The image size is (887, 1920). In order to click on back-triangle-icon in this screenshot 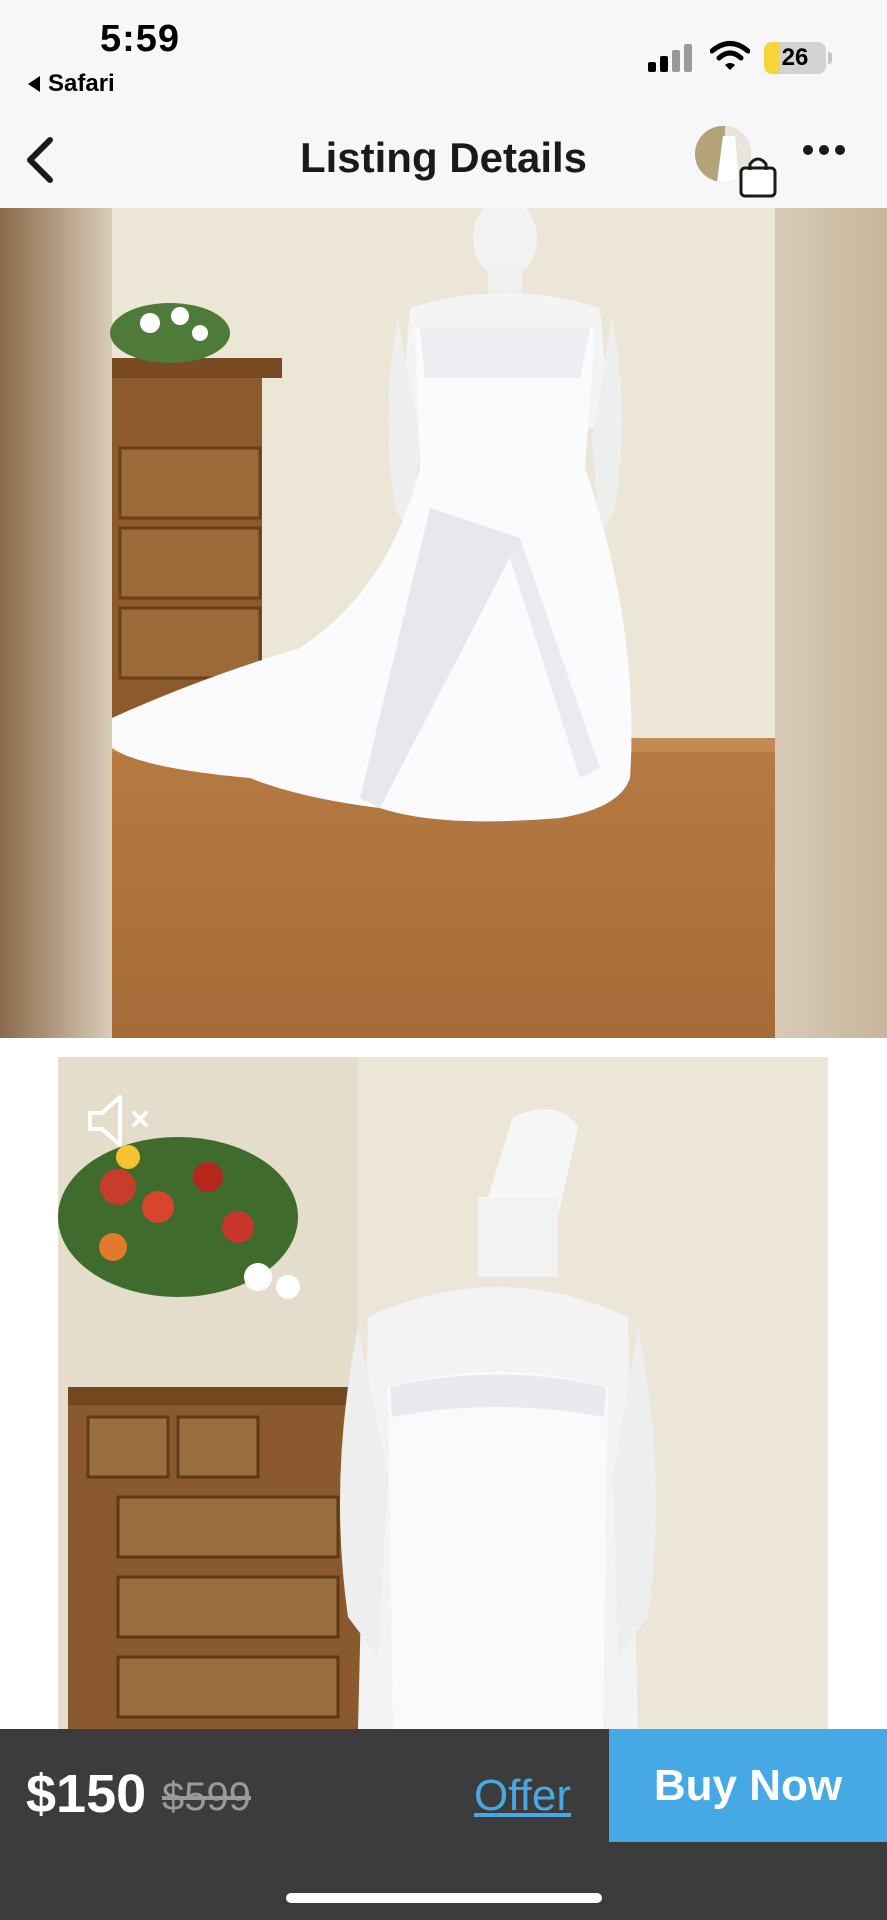, I will do `click(34, 84)`.